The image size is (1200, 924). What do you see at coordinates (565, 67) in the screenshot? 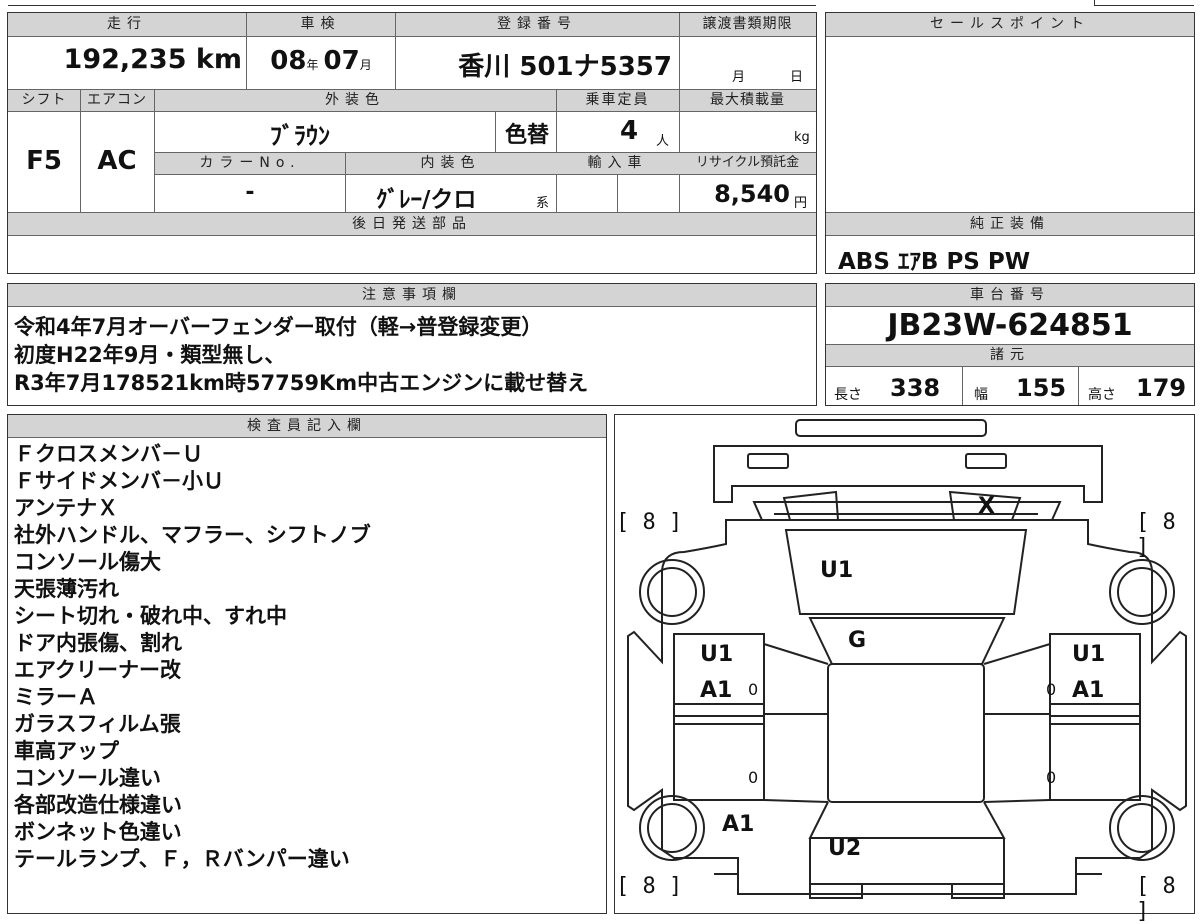
I see `registration-number: 香川 501ナ5357` at bounding box center [565, 67].